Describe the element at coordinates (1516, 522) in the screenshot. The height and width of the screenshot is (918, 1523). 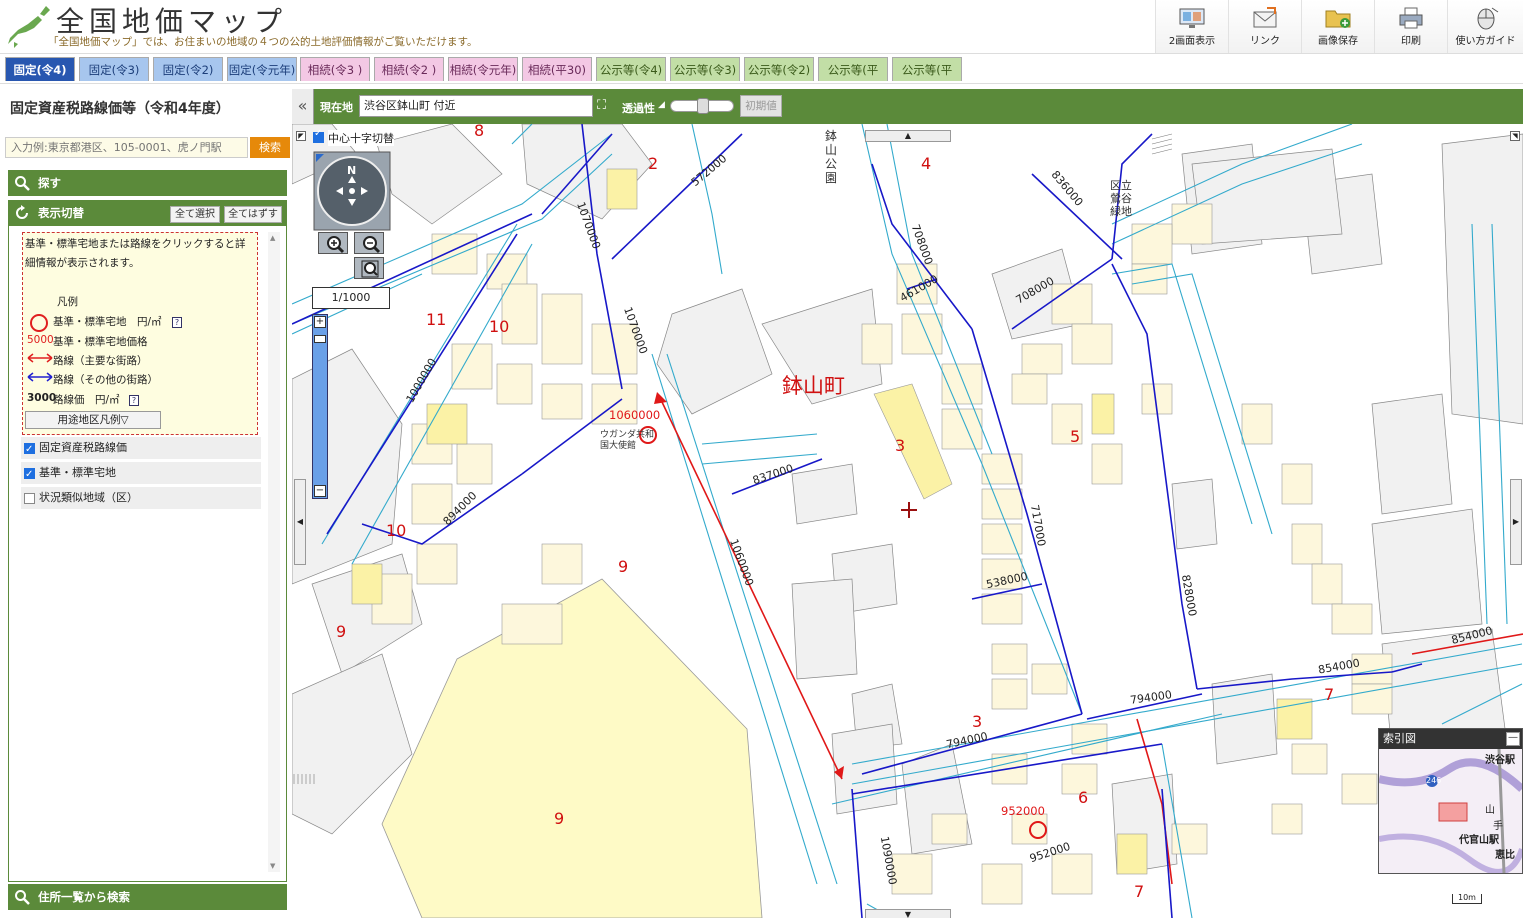
I see `pan-right-button: ▶` at that location.